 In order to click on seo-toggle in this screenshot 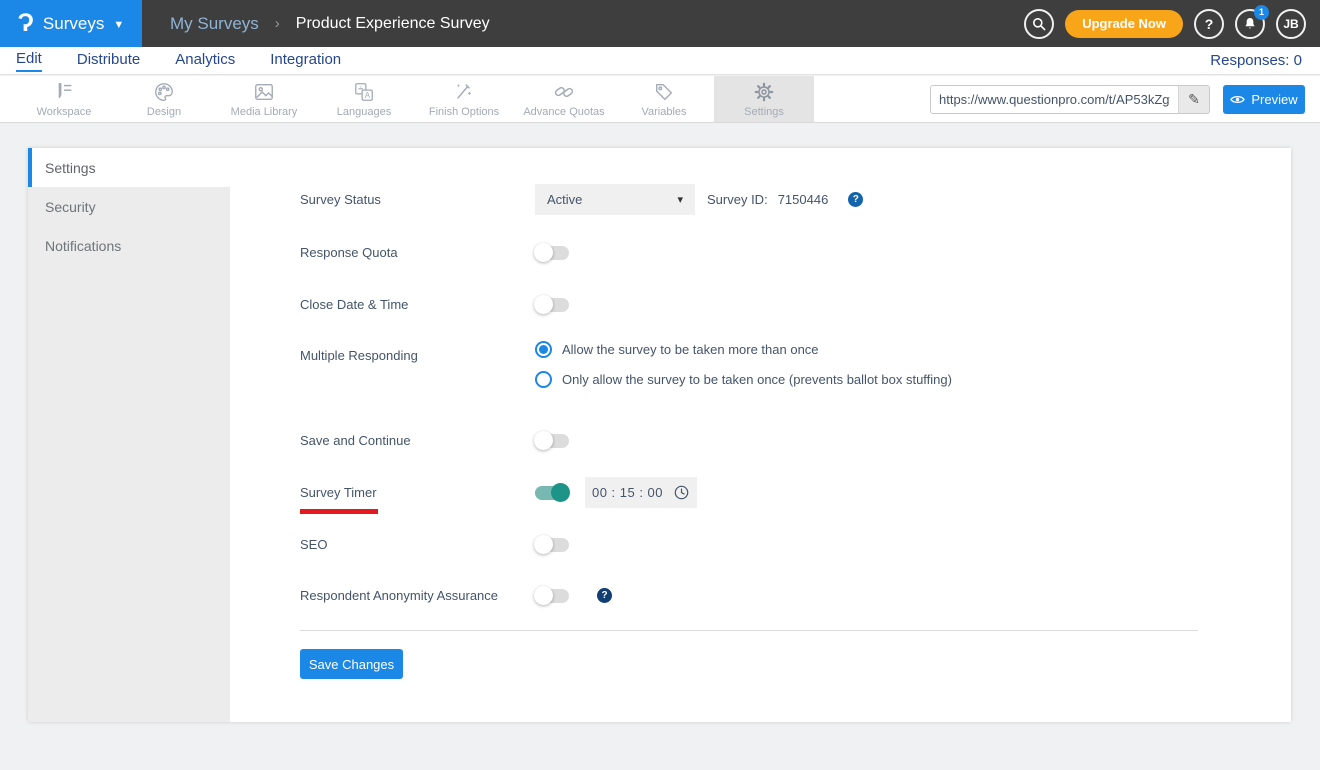, I will do `click(551, 544)`.